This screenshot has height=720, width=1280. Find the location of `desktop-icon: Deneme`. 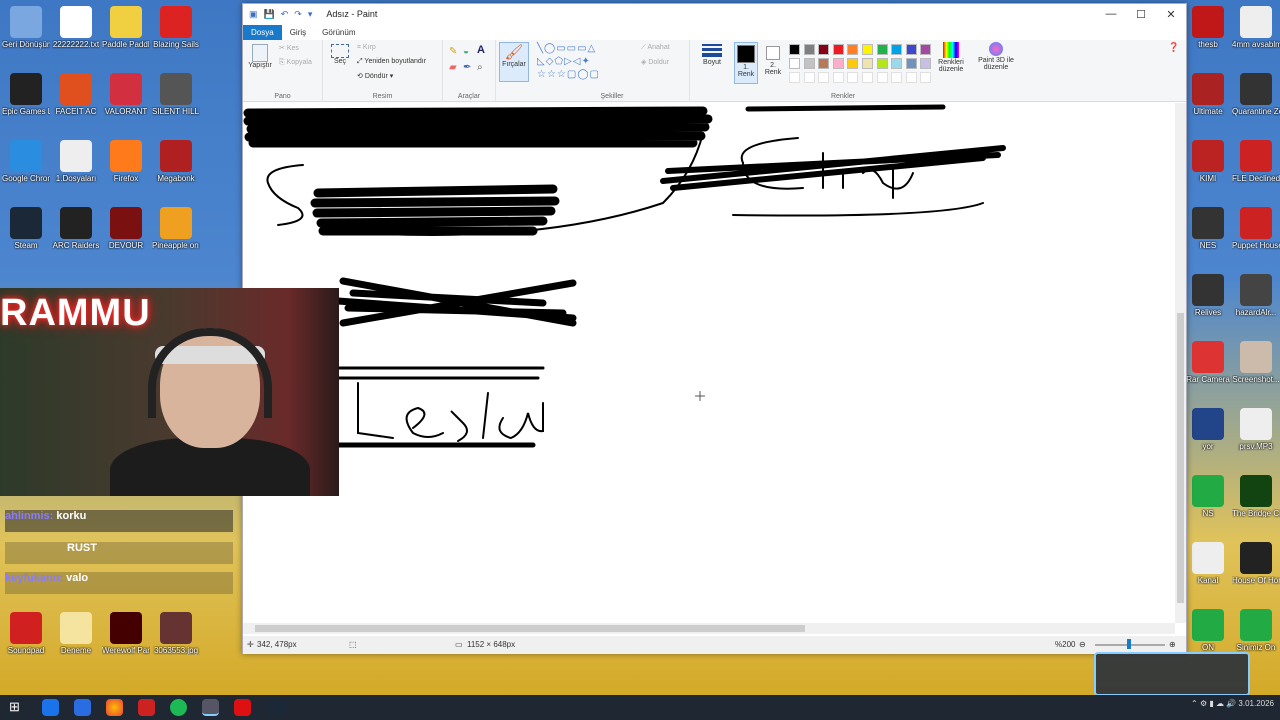

desktop-icon: Deneme is located at coordinates (76, 633).